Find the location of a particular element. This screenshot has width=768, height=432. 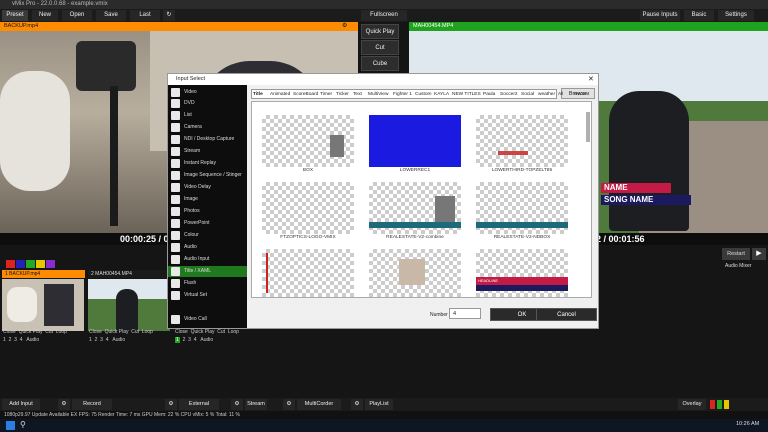

sidebar-item-image: Image is located at coordinates (207, 199).